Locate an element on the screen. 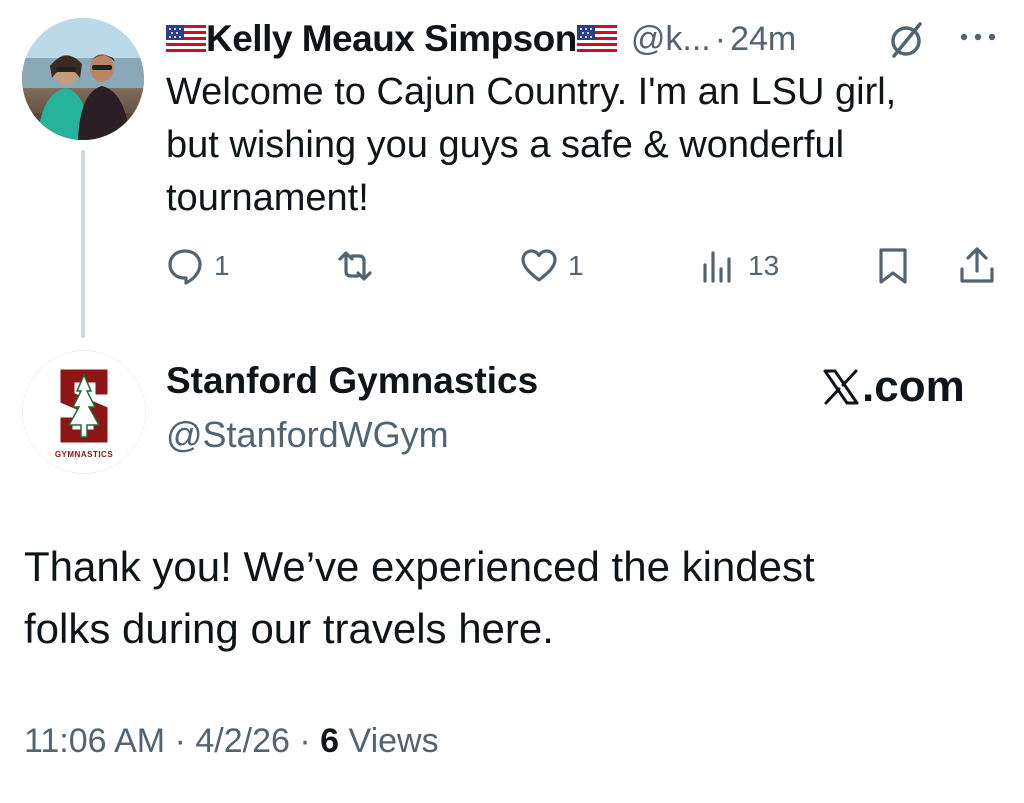 This screenshot has height=803, width=1024. reply-time: 24m is located at coordinates (763, 39).